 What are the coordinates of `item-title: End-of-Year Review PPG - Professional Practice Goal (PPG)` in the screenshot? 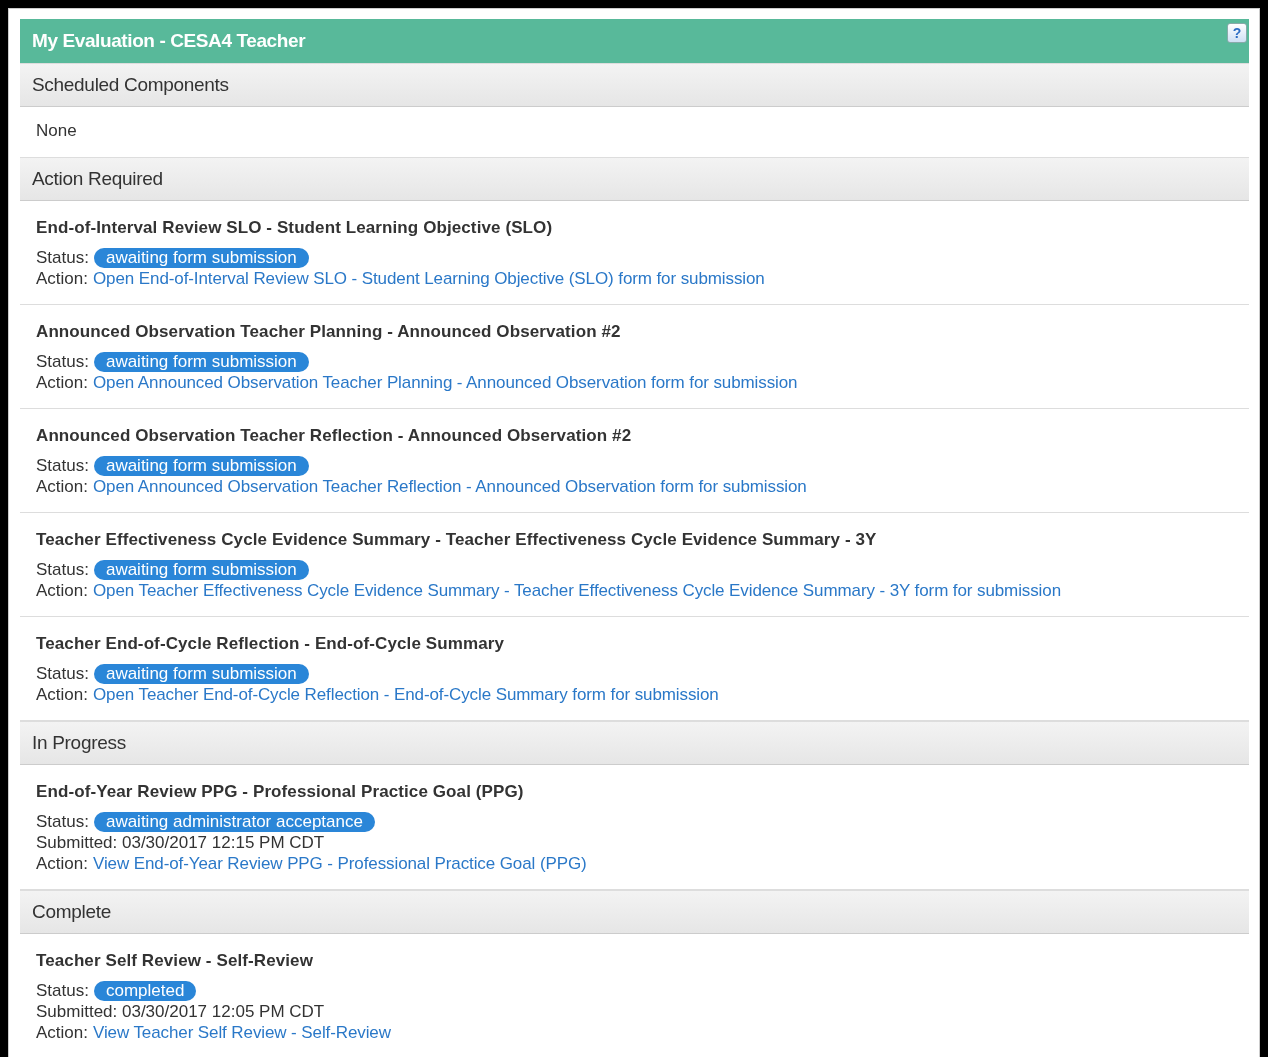 It's located at (280, 792).